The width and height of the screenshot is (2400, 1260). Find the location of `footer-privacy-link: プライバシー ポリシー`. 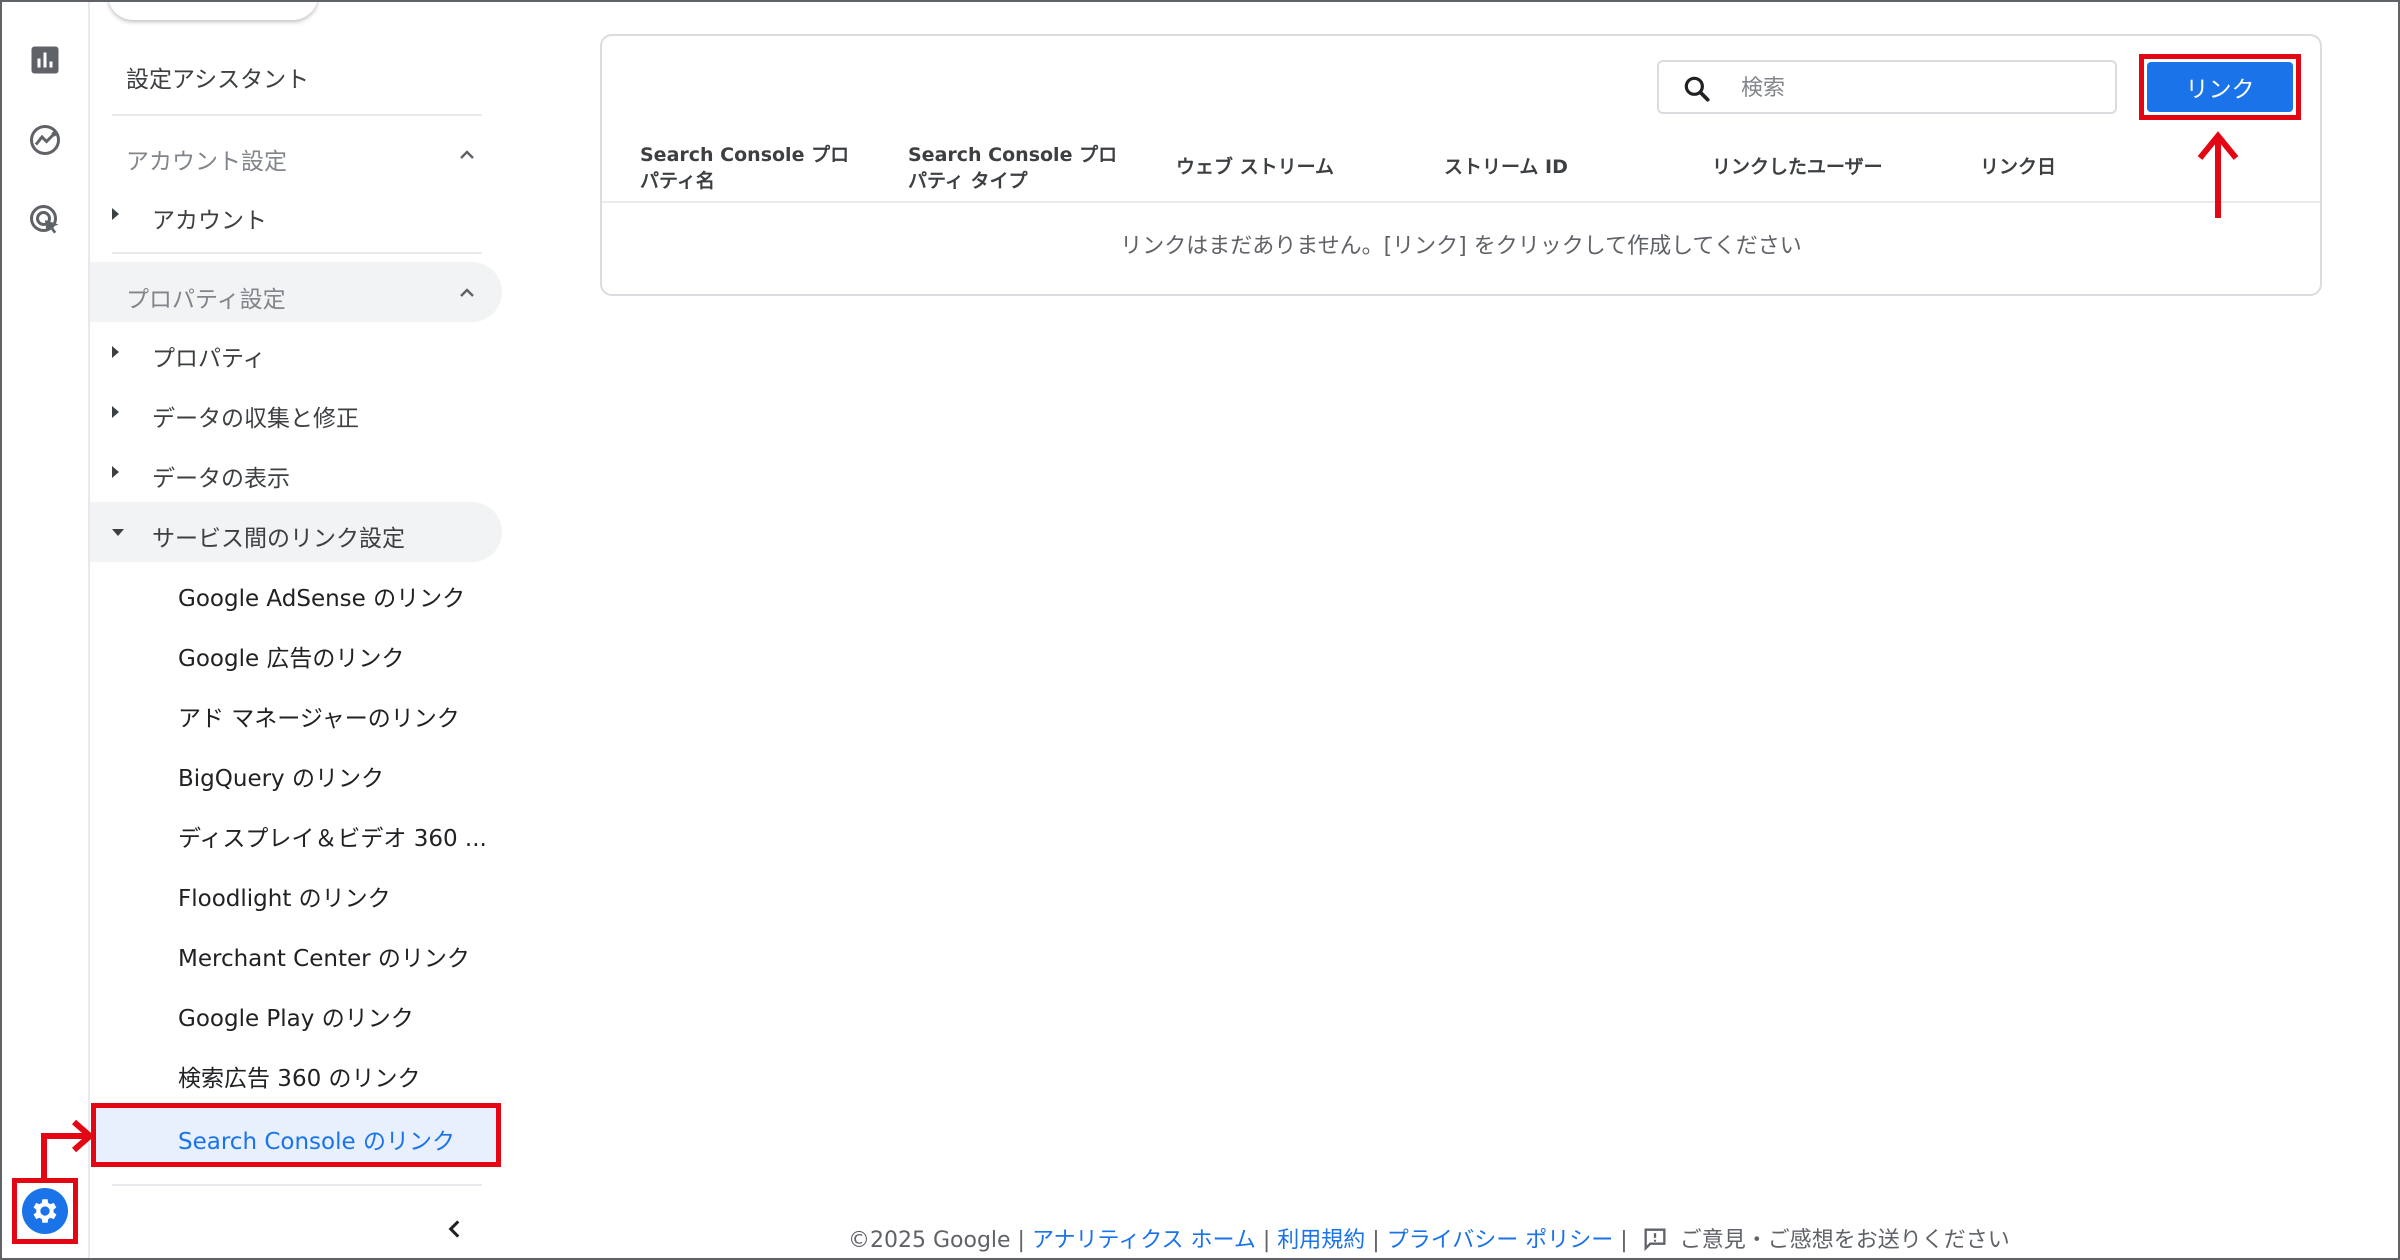

footer-privacy-link: プライバシー ポリシー is located at coordinates (1500, 1240).